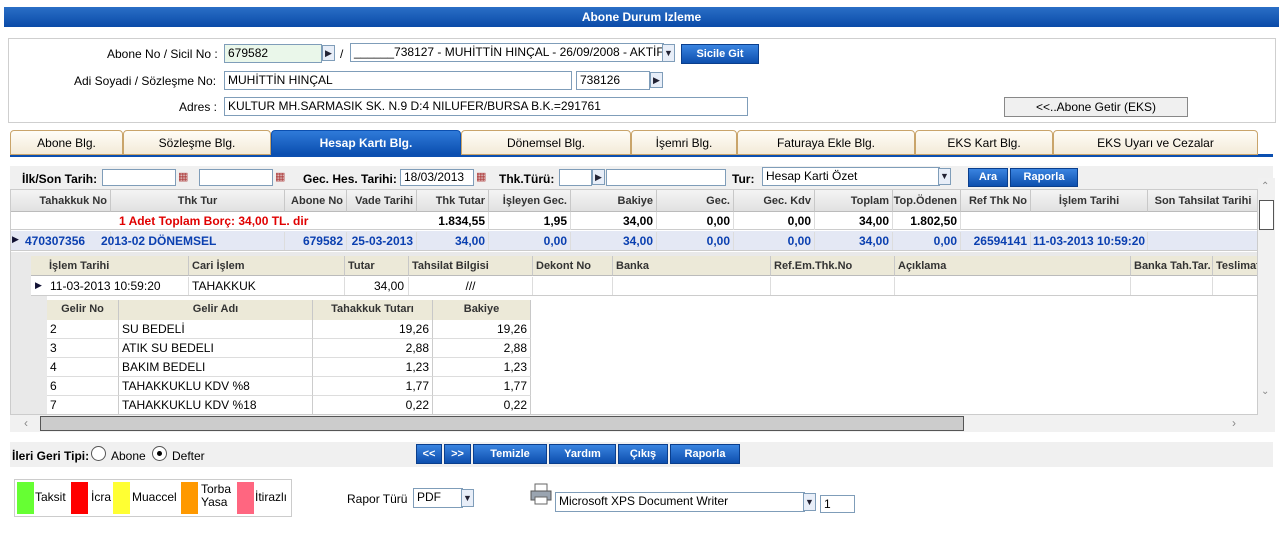 Image resolution: width=1283 pixels, height=536 pixels. I want to click on tab-donemsel: Dönemsel Blg., so click(546, 142).